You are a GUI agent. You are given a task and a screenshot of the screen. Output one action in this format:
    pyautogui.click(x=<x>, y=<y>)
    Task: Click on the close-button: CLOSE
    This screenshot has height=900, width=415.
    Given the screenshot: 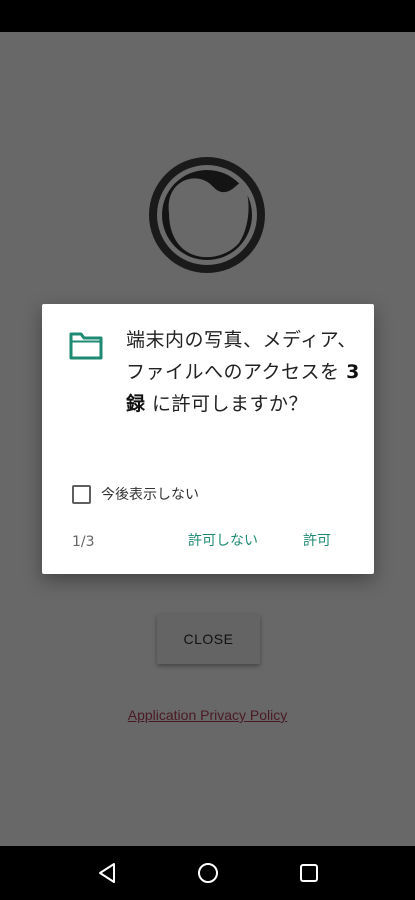 What is the action you would take?
    pyautogui.click(x=208, y=639)
    